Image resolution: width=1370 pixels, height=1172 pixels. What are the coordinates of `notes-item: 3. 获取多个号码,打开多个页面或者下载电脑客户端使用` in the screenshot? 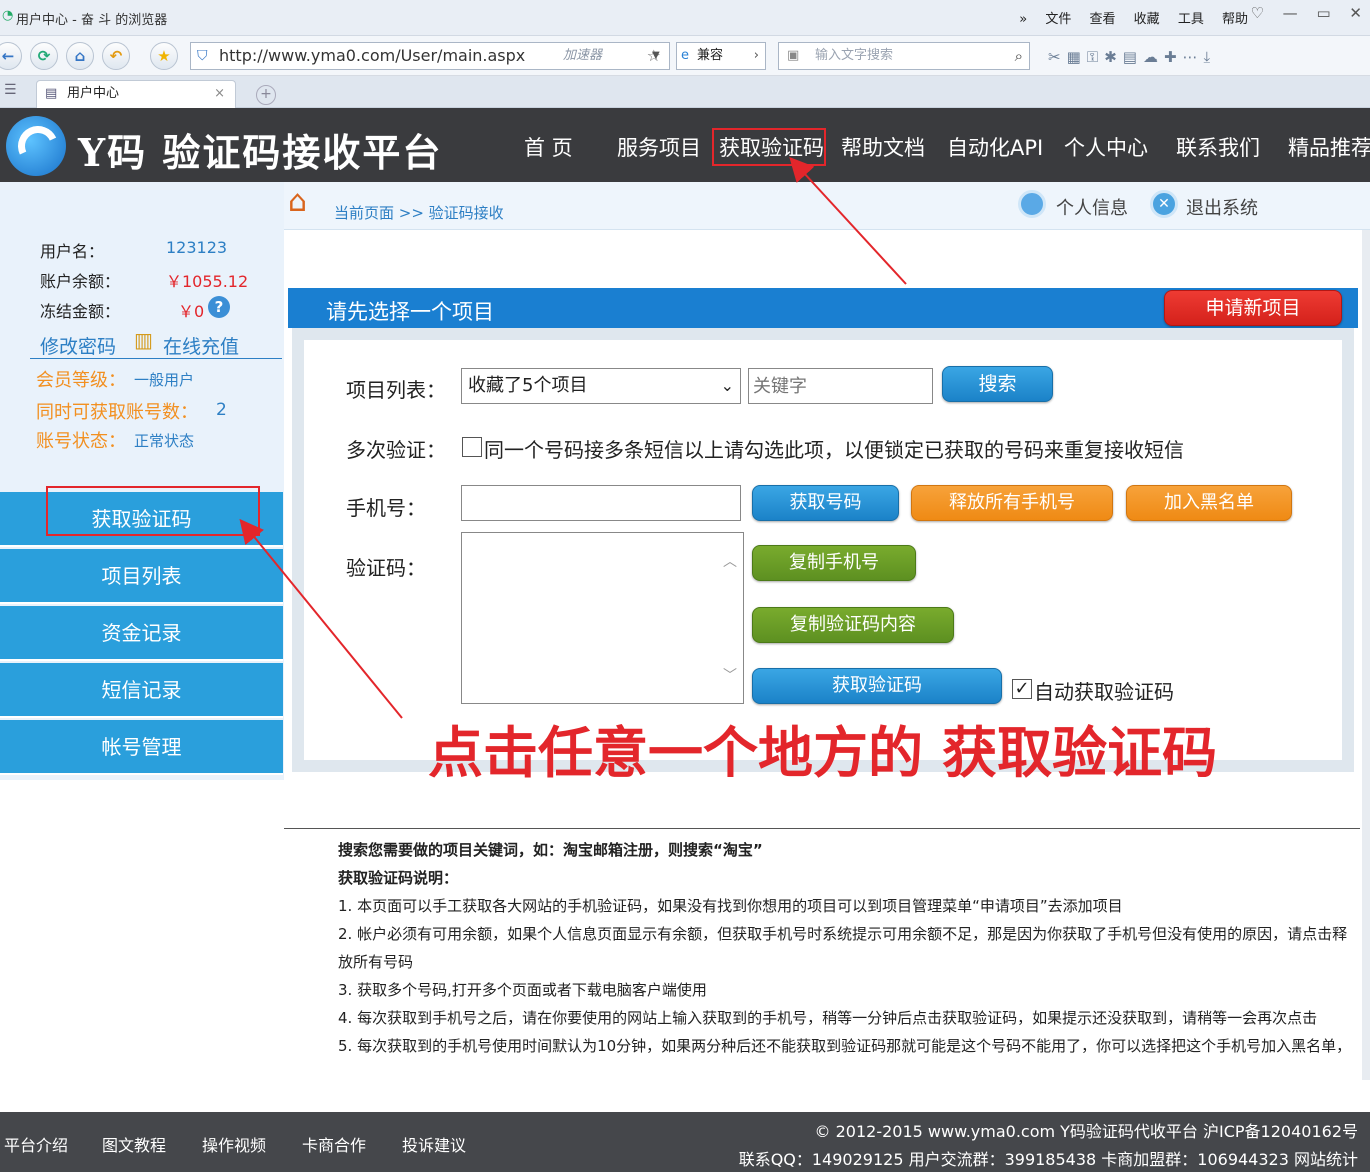 It's located at (522, 990).